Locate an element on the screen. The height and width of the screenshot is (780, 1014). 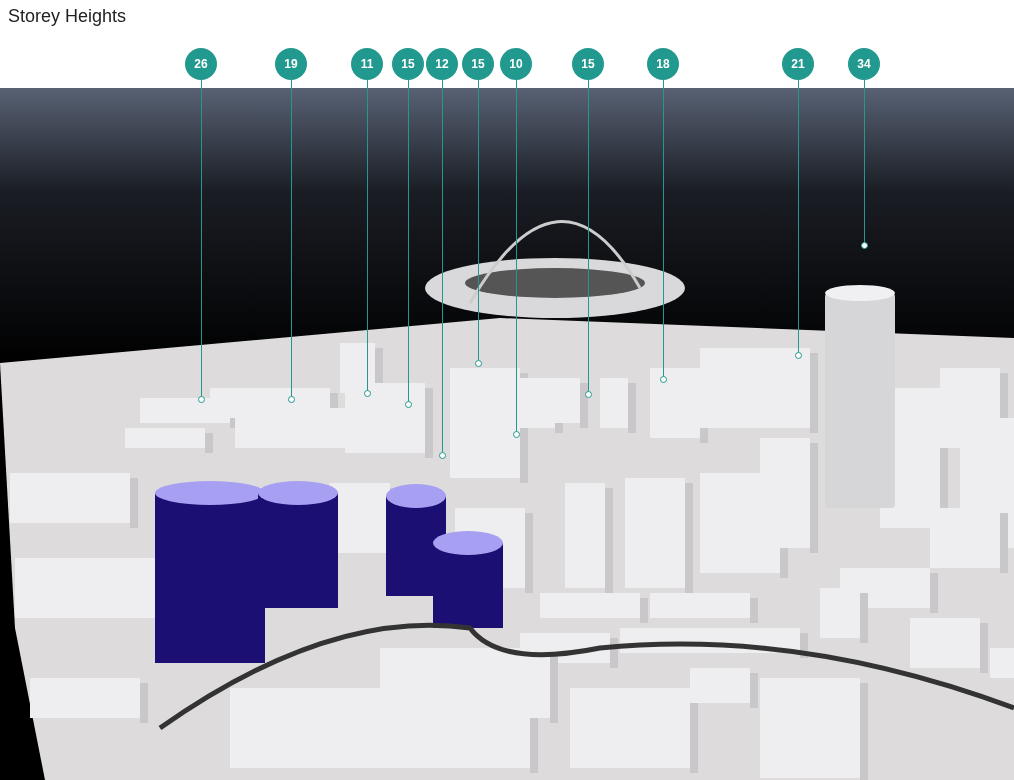
storey-count-badge: 12 is located at coordinates (442, 64).